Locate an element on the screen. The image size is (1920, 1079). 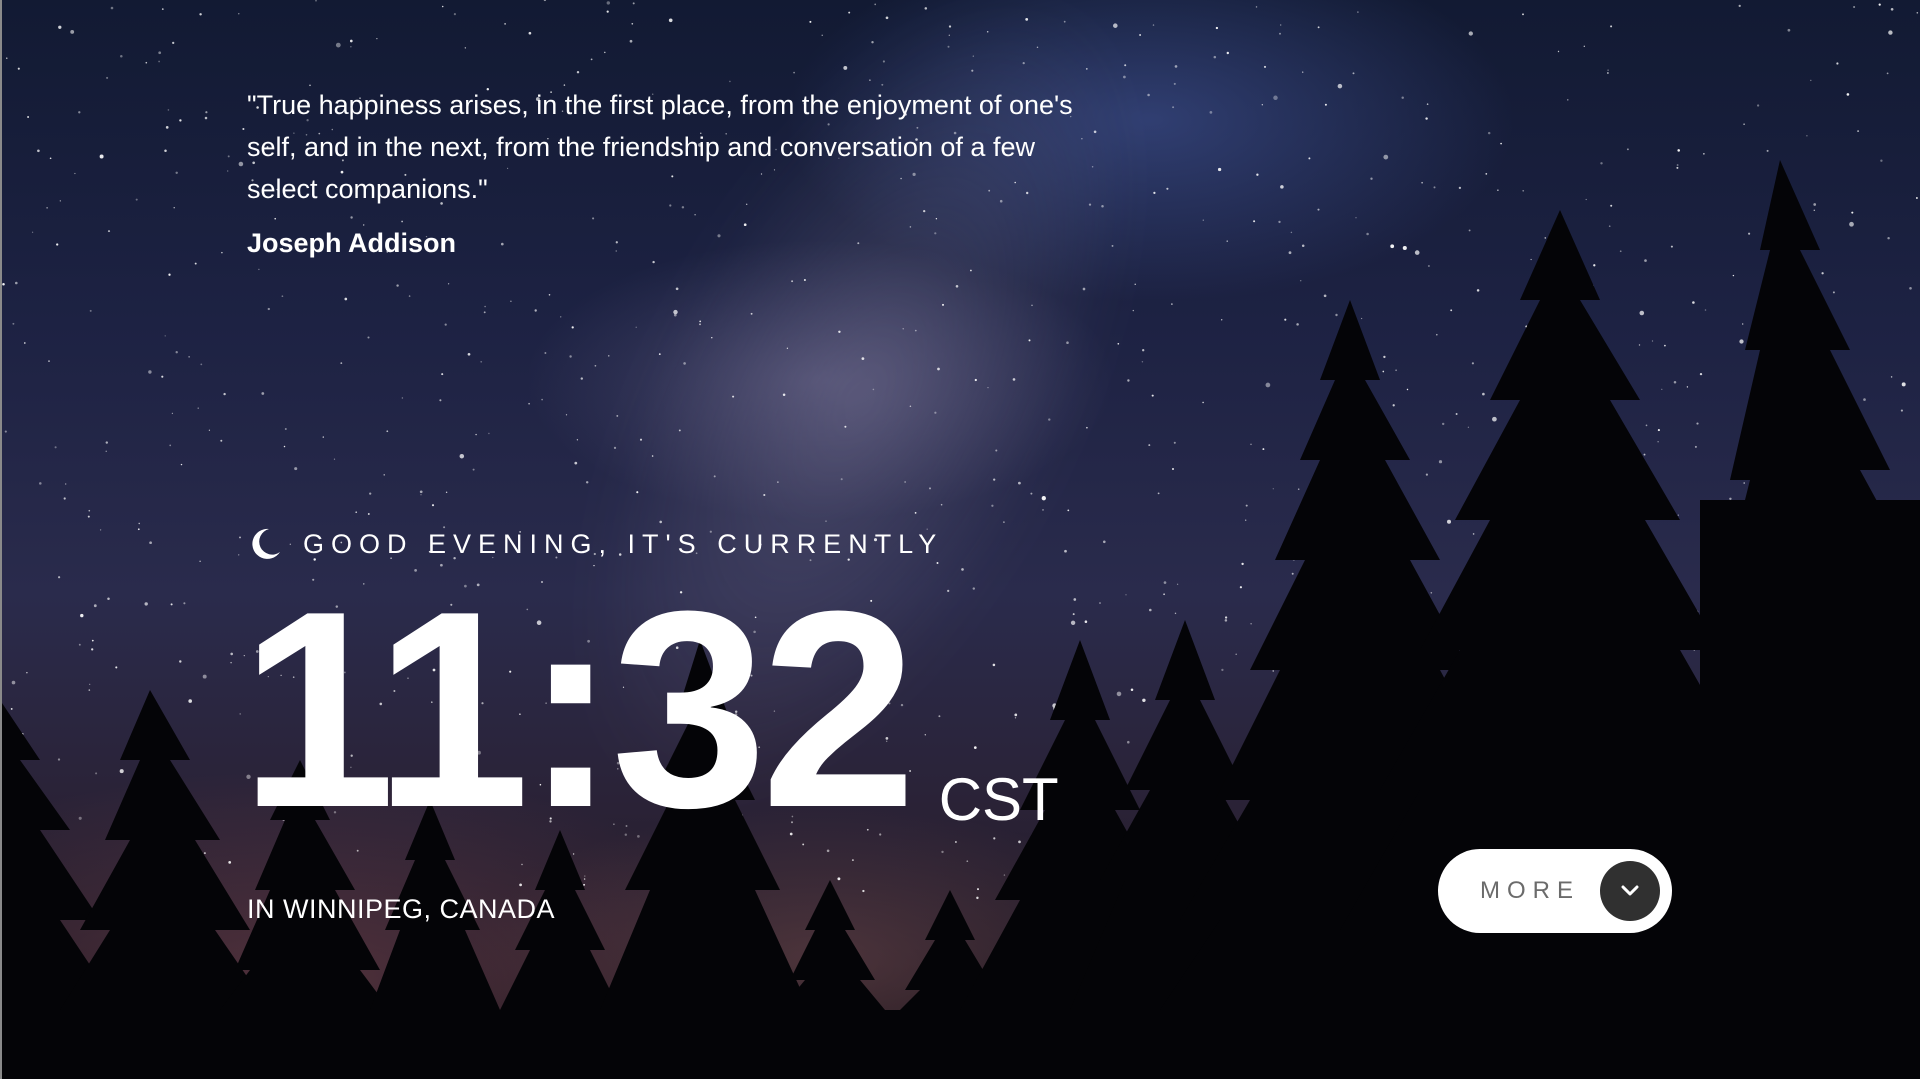
location-text: IN WINNIPEG, CANADA is located at coordinates (401, 909).